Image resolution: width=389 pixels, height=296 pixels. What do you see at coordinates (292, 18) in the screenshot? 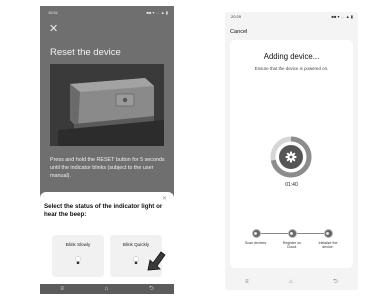
I see `status-bar: 20:29 ■■ ▾ … ▲ ▮` at bounding box center [292, 18].